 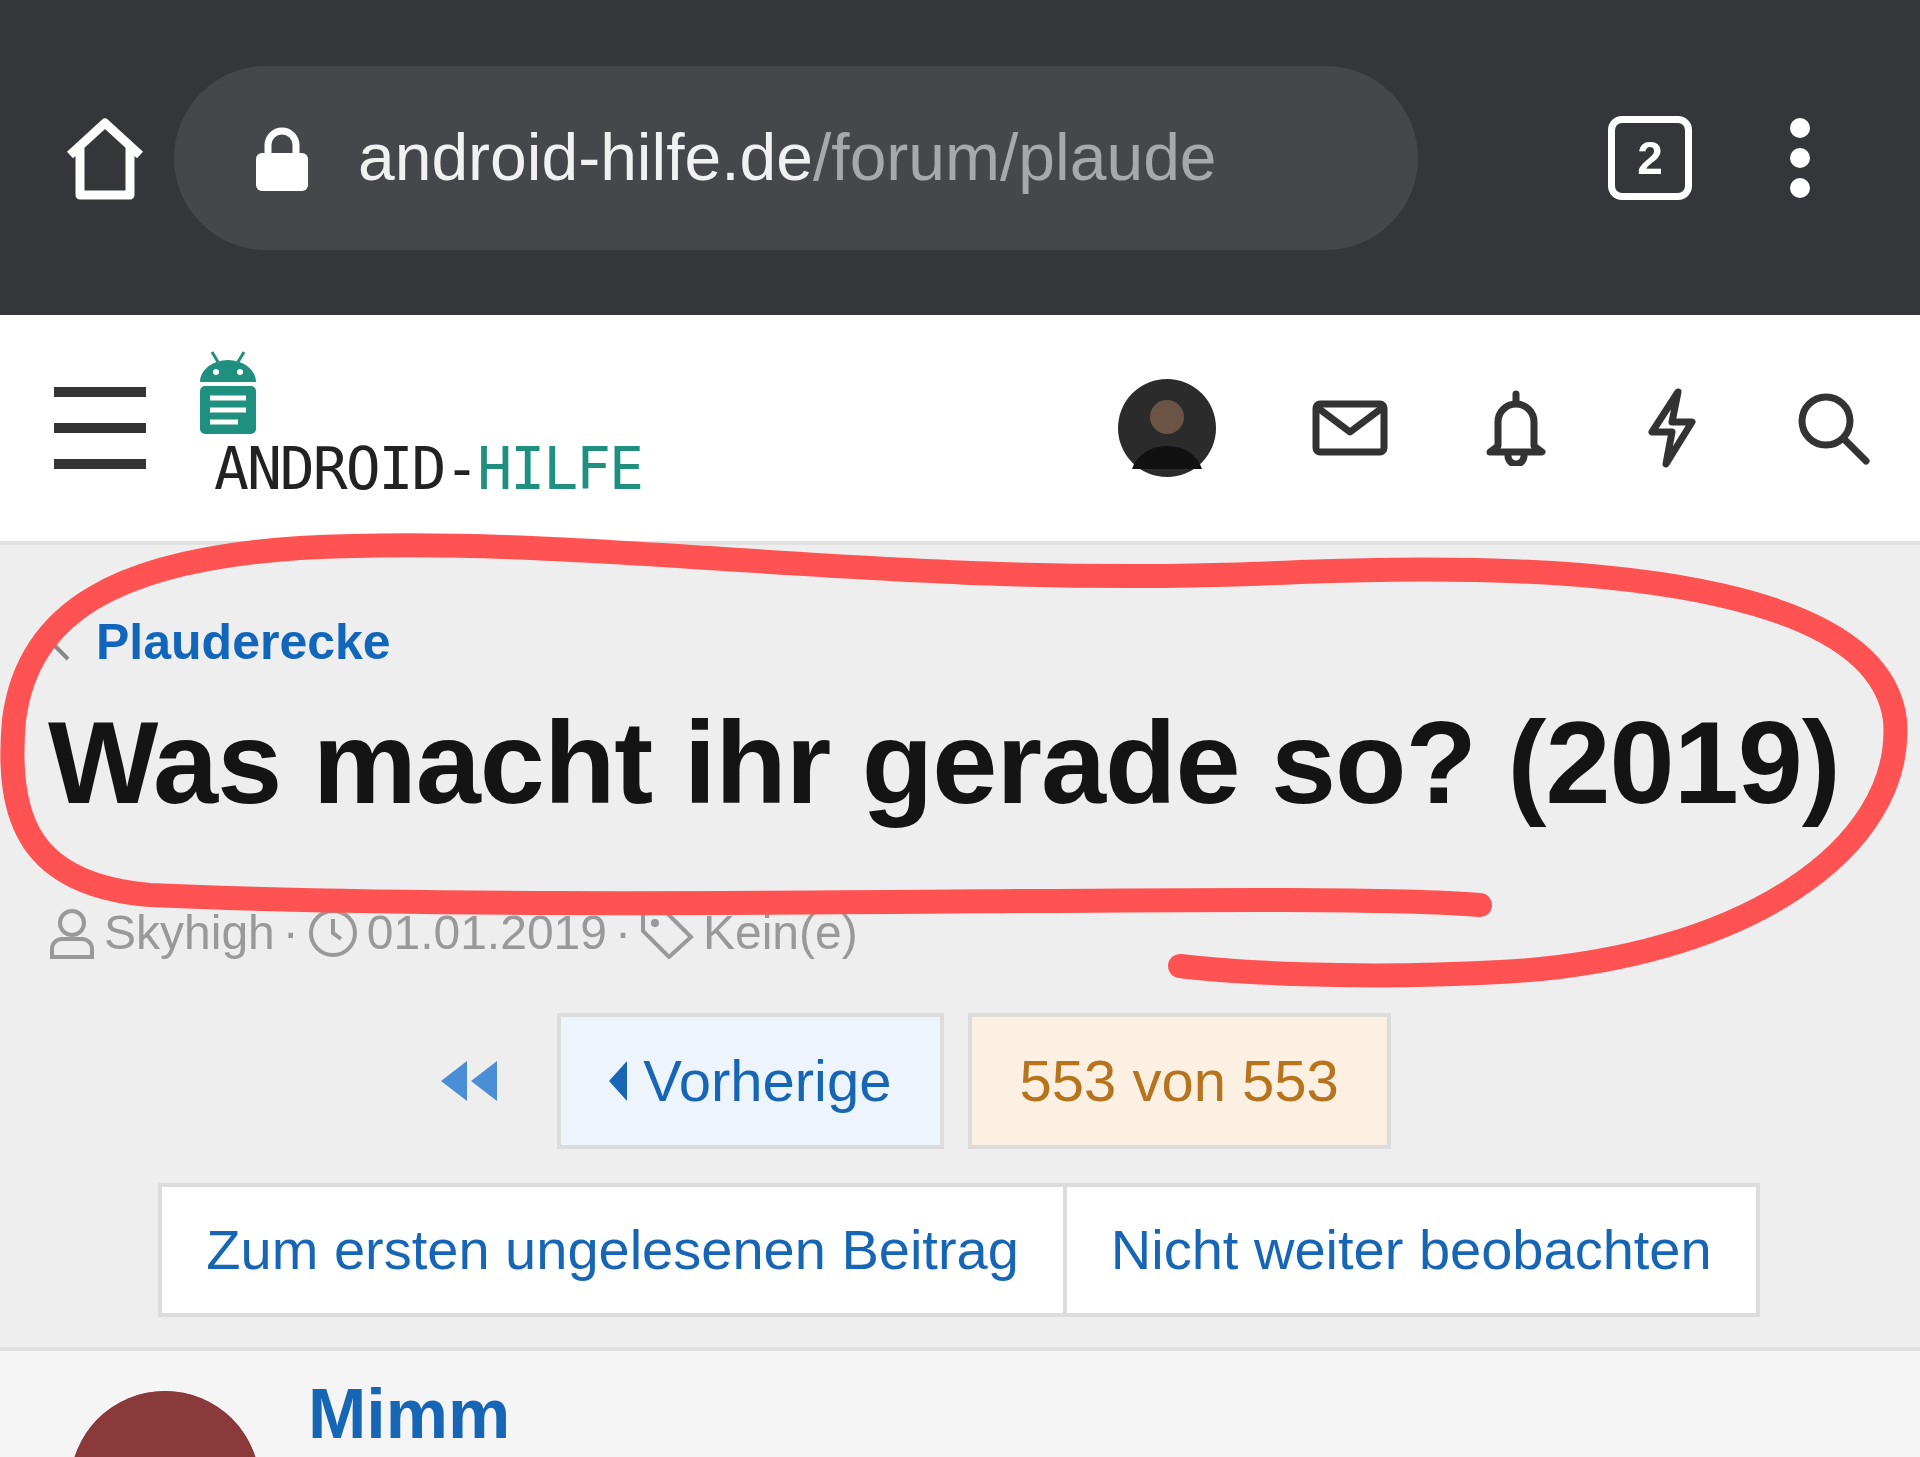 What do you see at coordinates (486, 932) in the screenshot?
I see `post-date: 01.01.2019` at bounding box center [486, 932].